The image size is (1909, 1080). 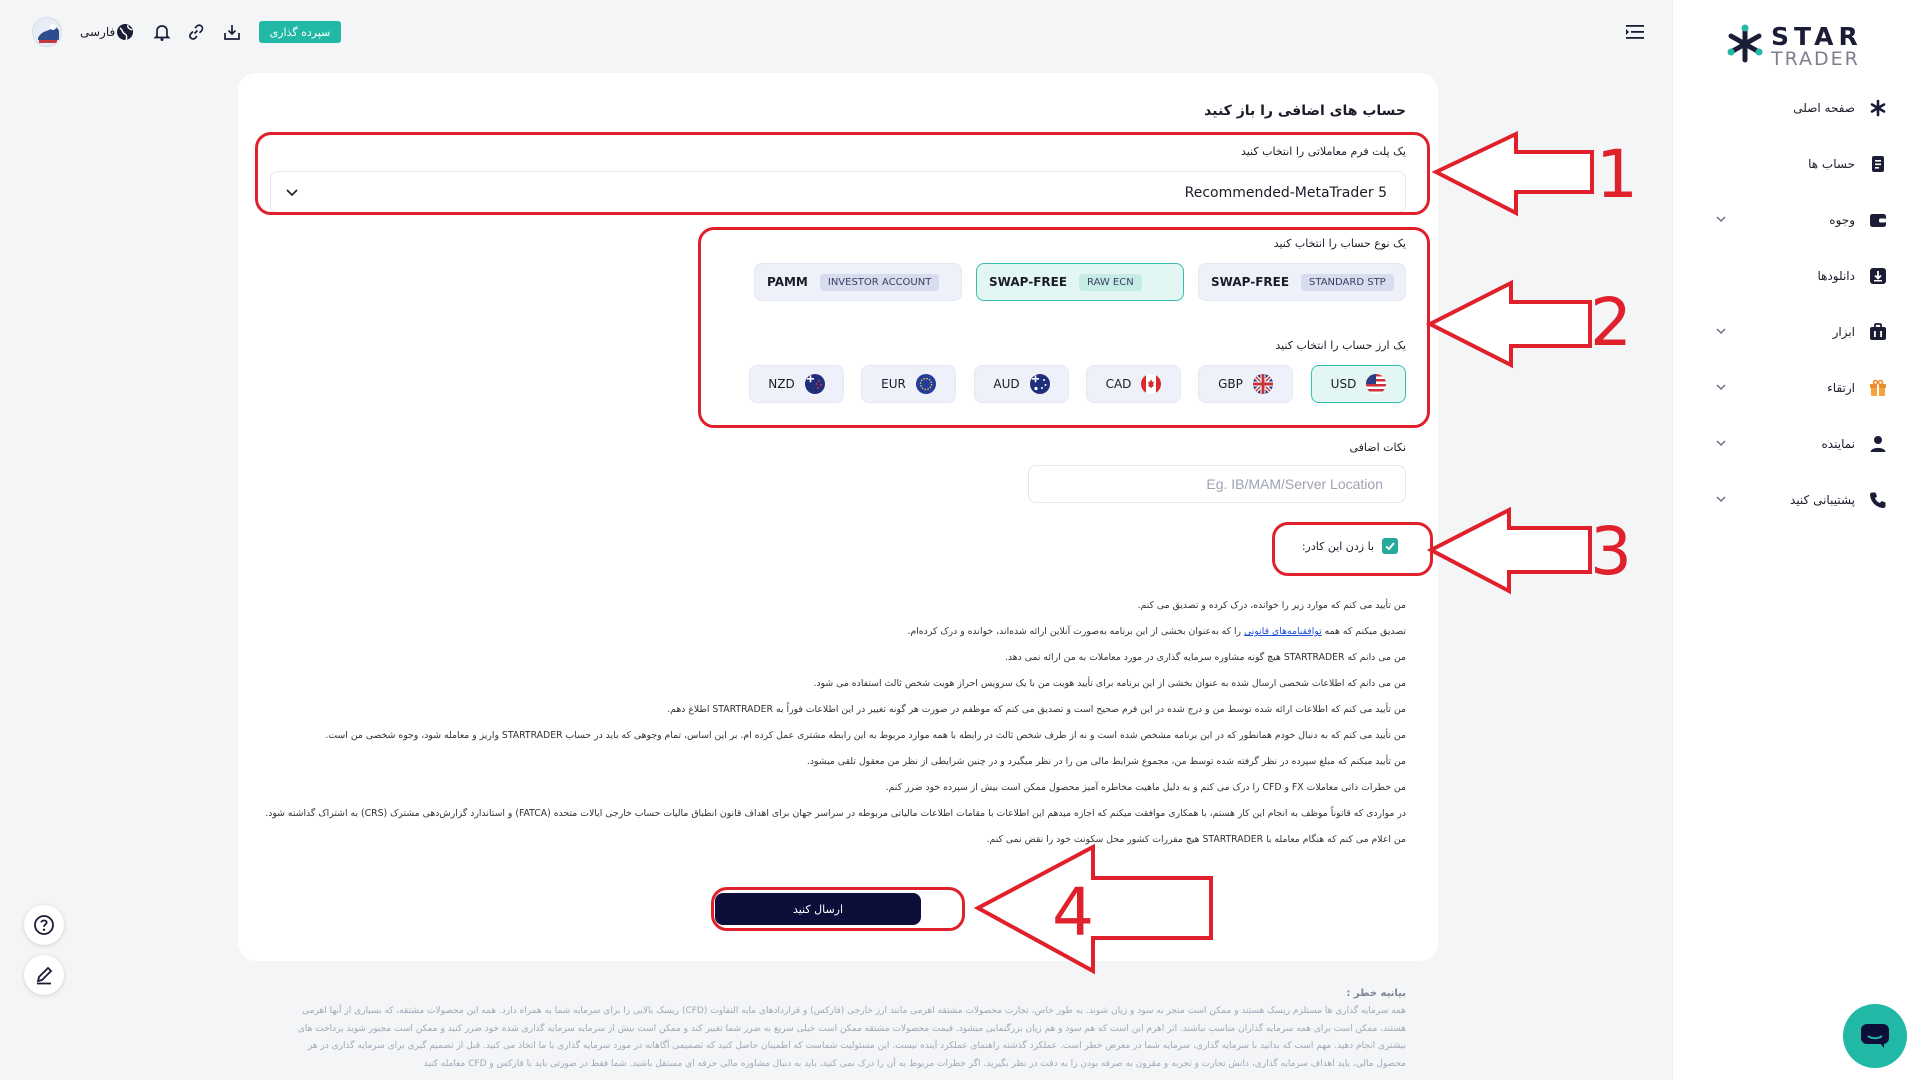 I want to click on deposit-button: سپرده گذاری, so click(x=300, y=32).